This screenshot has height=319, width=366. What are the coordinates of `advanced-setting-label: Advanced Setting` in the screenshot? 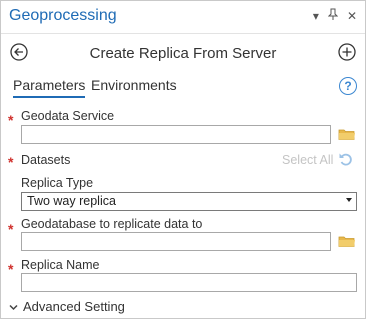 It's located at (74, 306).